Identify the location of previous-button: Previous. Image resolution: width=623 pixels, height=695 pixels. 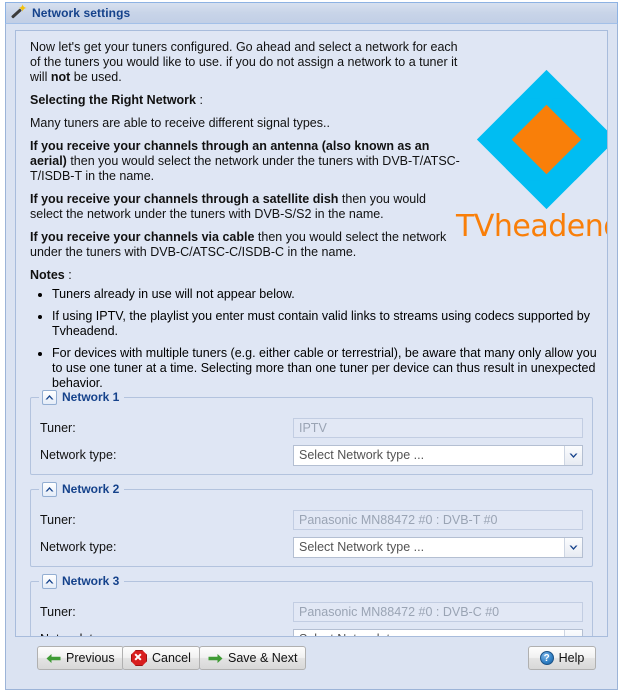
(80, 658).